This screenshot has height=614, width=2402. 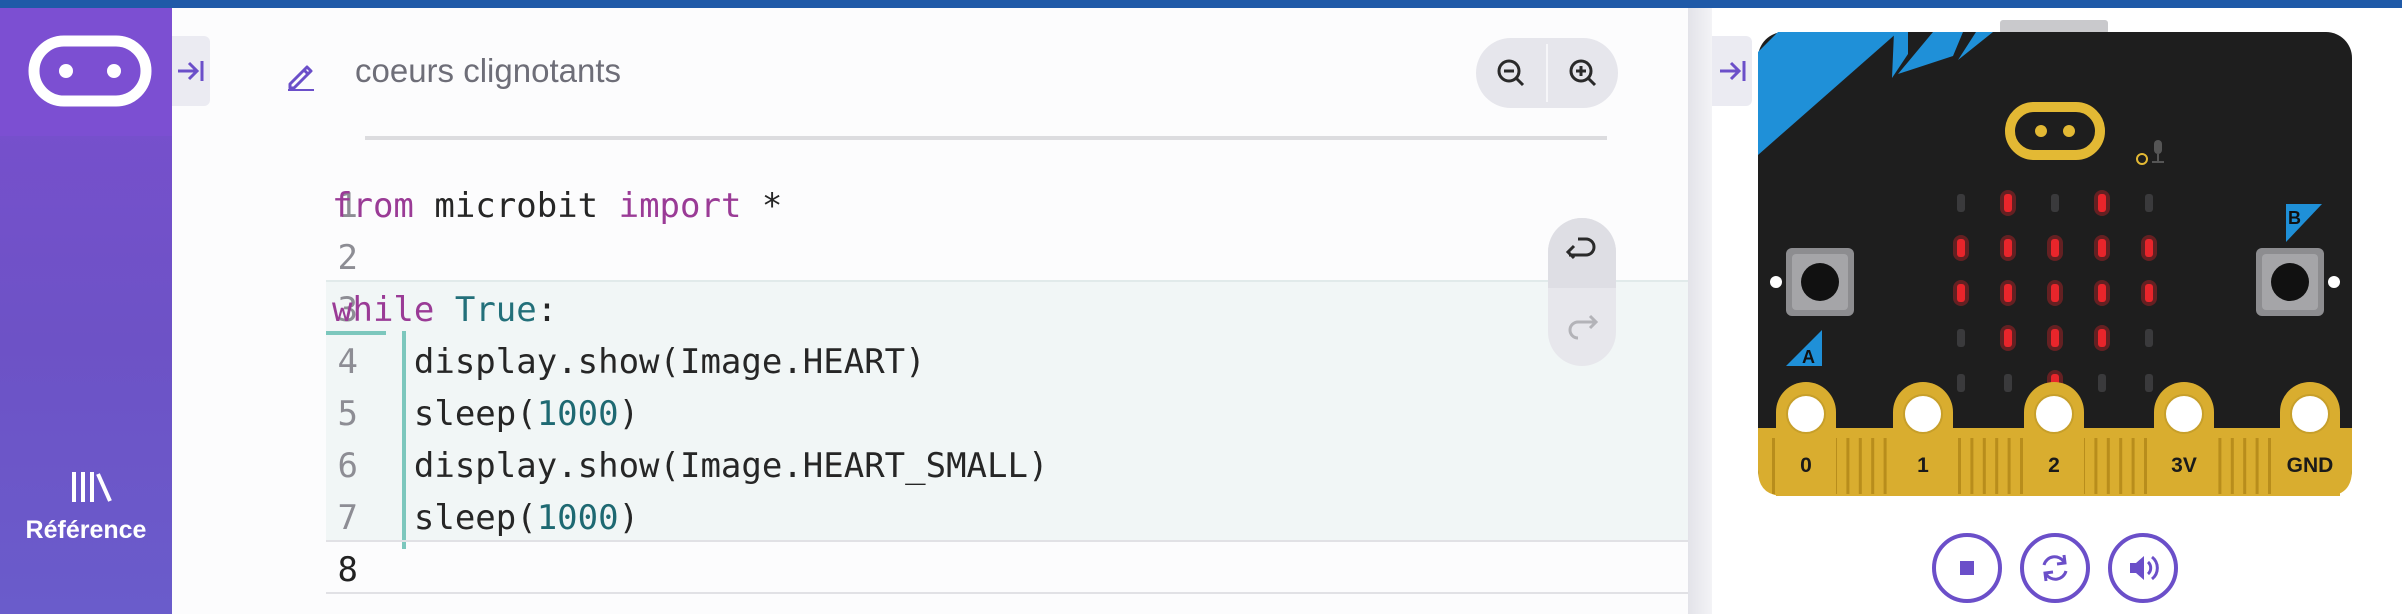 I want to click on undo-icon, so click(x=1580, y=248).